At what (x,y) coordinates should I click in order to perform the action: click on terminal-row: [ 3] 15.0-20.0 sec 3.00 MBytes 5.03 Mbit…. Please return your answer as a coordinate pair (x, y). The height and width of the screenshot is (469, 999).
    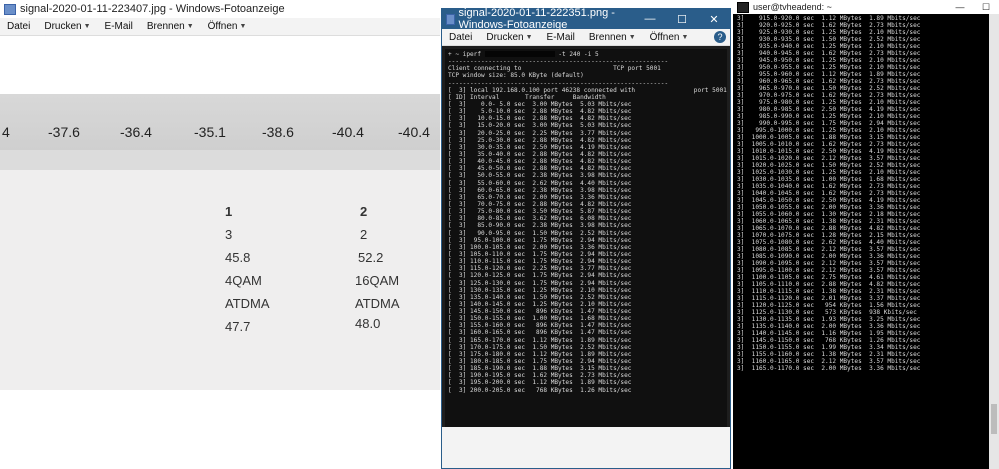
    Looking at the image, I should click on (540, 126).